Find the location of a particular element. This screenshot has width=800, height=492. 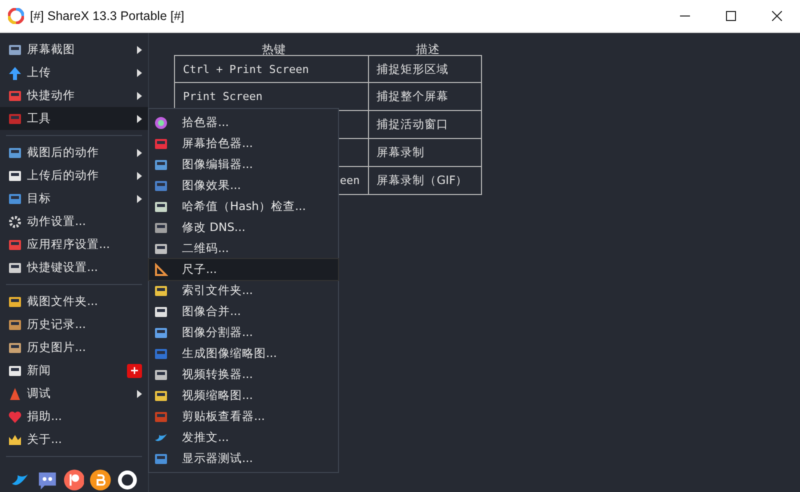

ruler-icon is located at coordinates (161, 269).